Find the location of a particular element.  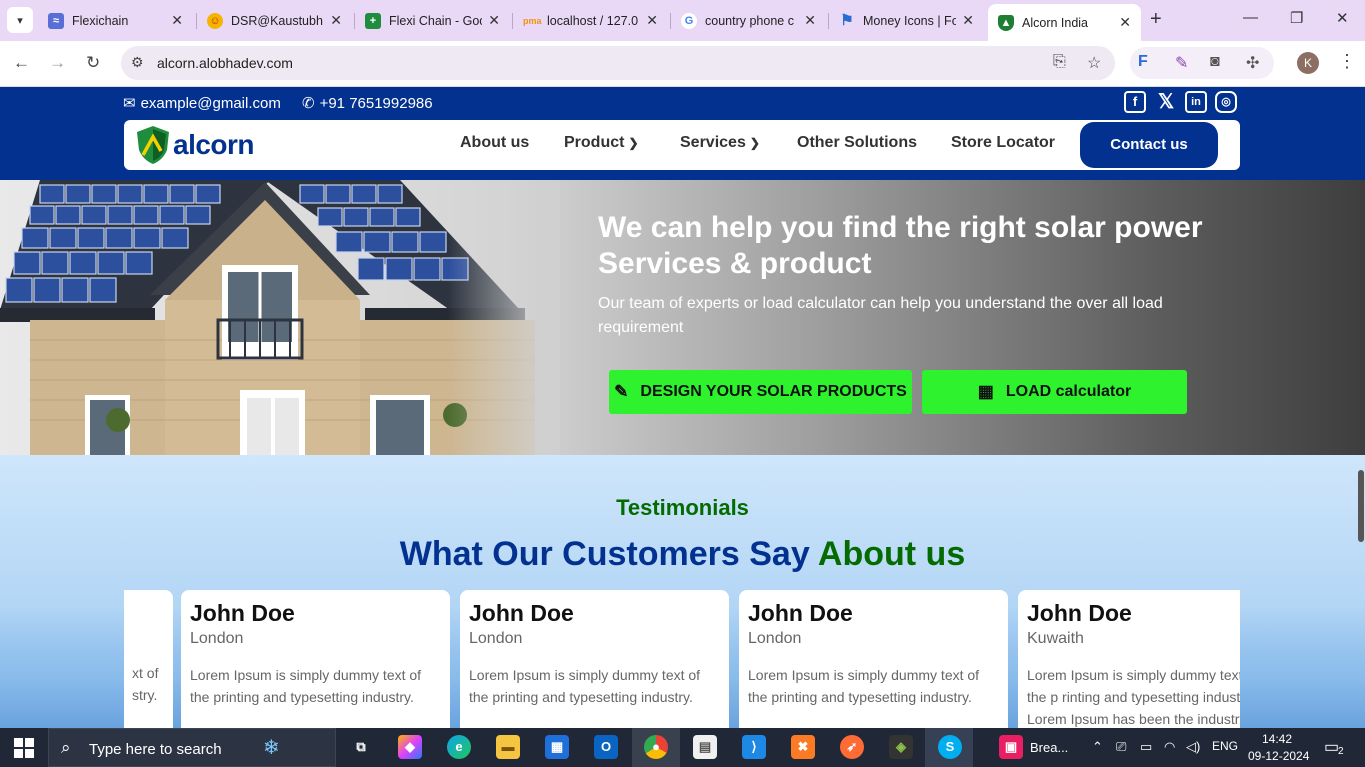

pen-extension-icon: ✎ is located at coordinates (1181, 63).